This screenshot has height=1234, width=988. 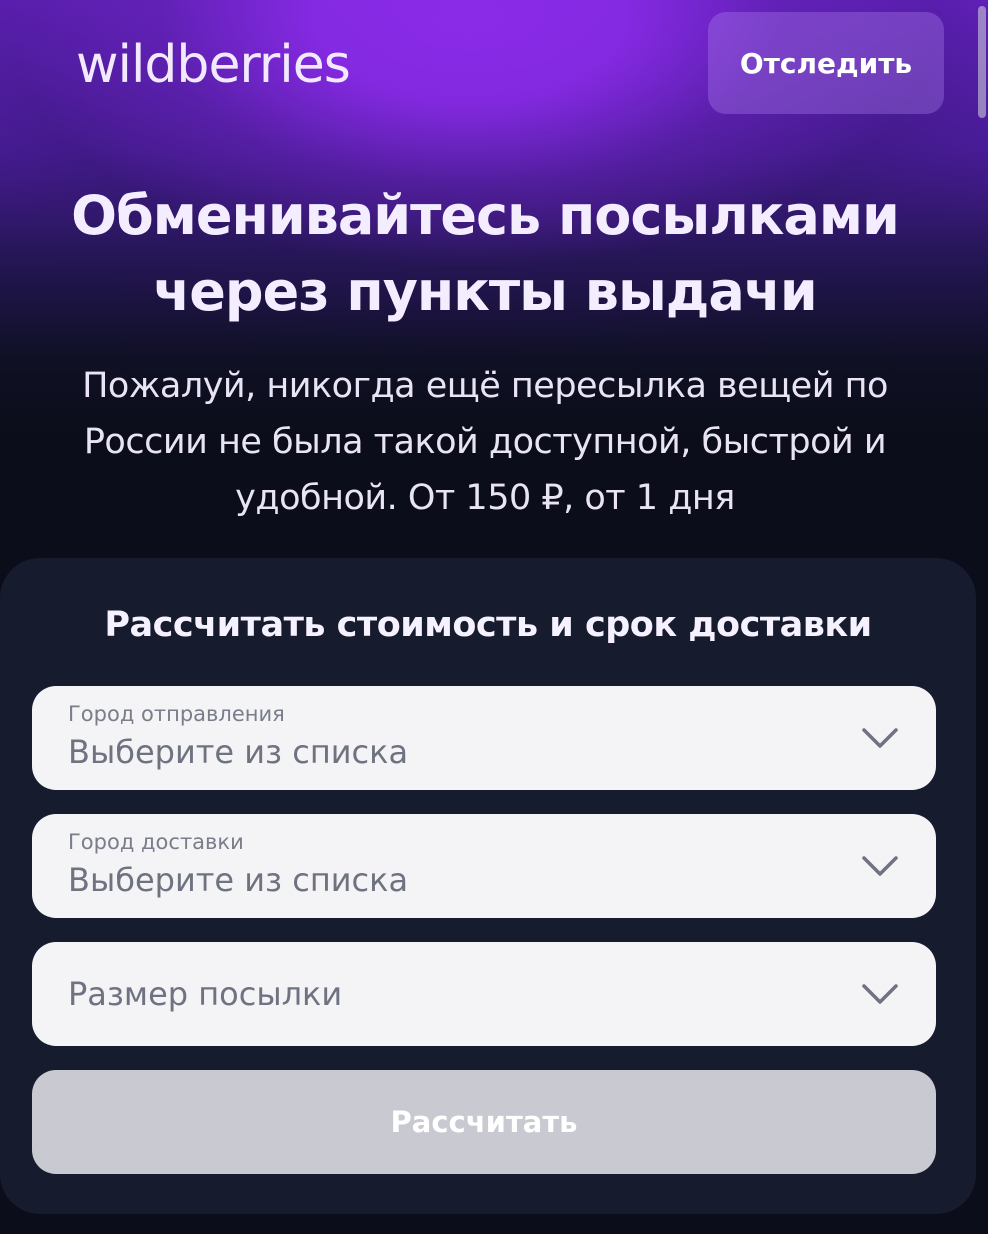 What do you see at coordinates (156, 842) in the screenshot?
I see `destination-city-label: Город доставки` at bounding box center [156, 842].